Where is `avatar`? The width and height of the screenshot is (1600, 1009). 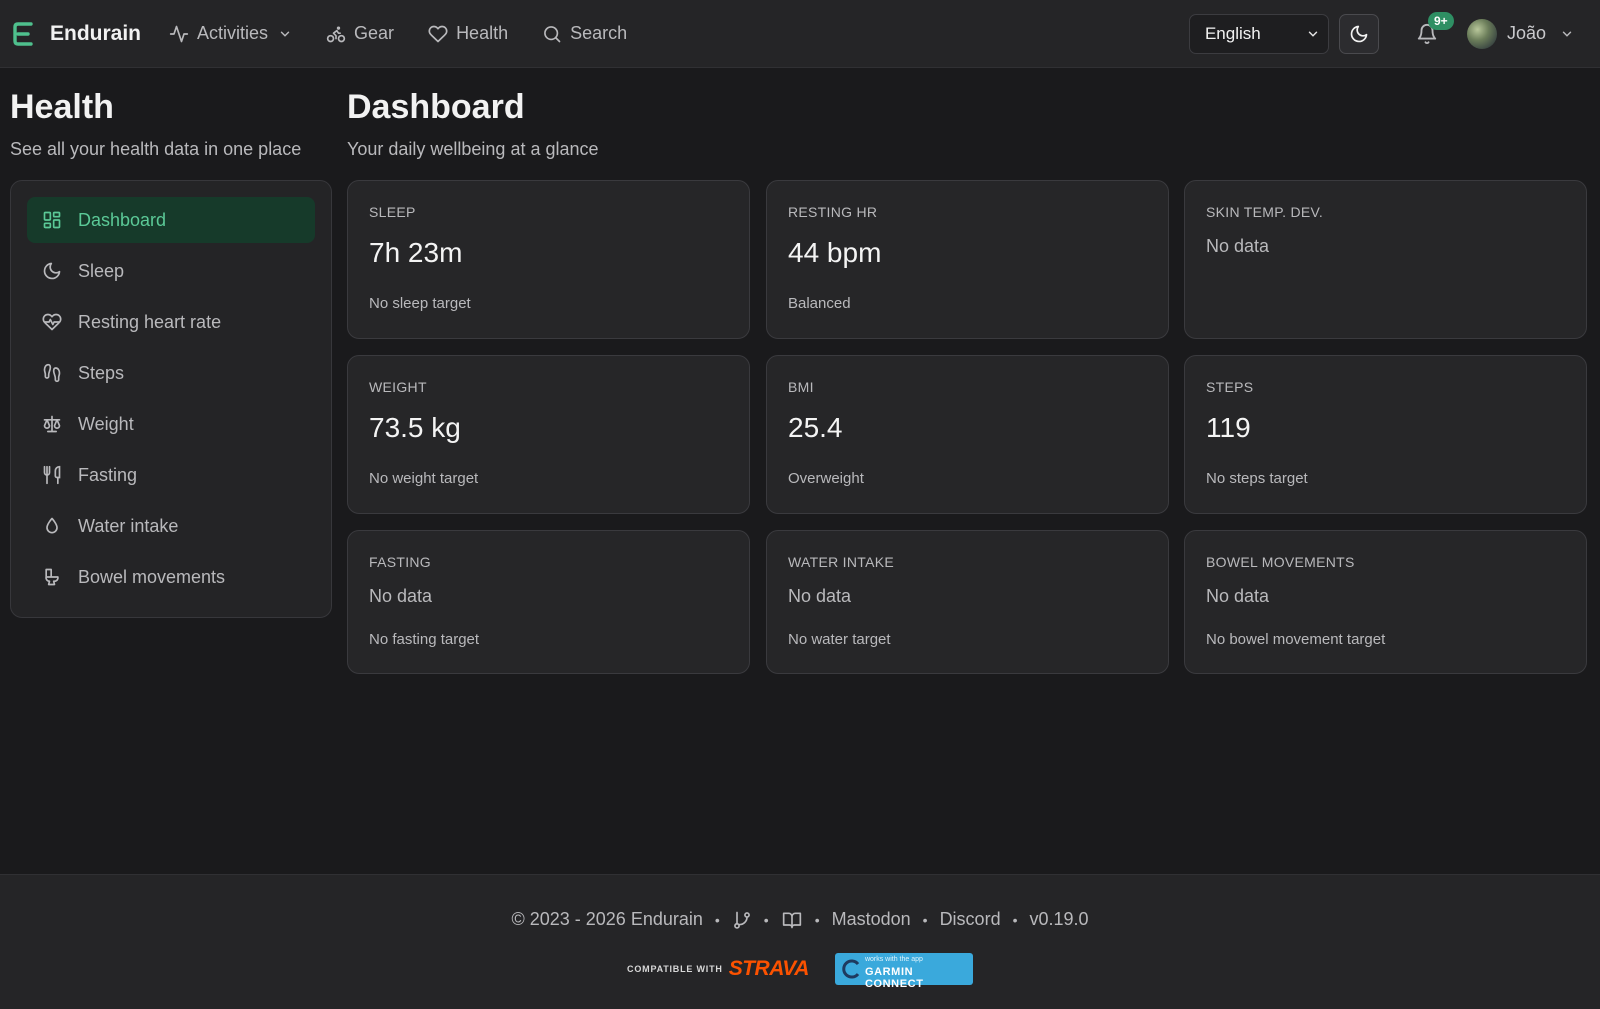
avatar is located at coordinates (1481, 33).